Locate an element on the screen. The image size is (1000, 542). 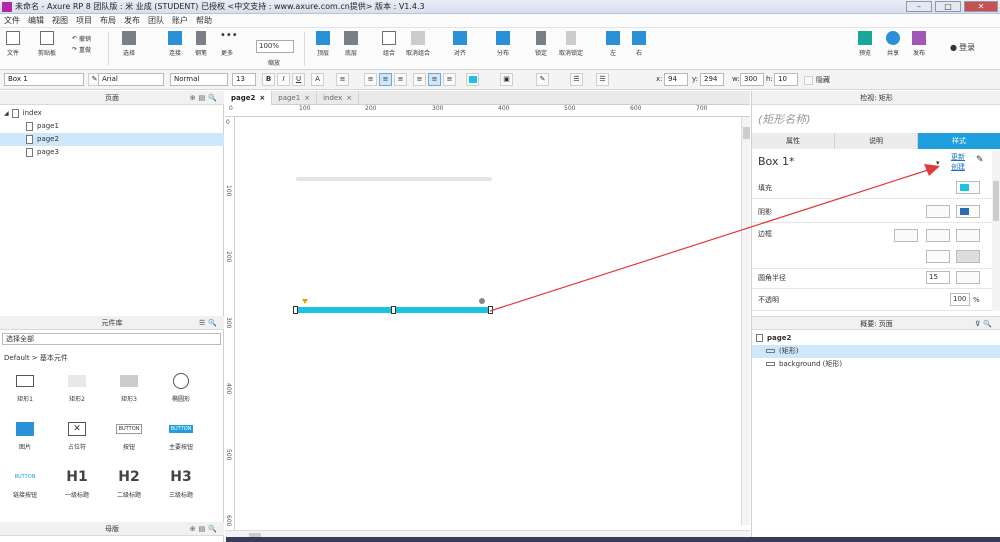
tab-page1: page1 × is located at coordinates (295, 98).